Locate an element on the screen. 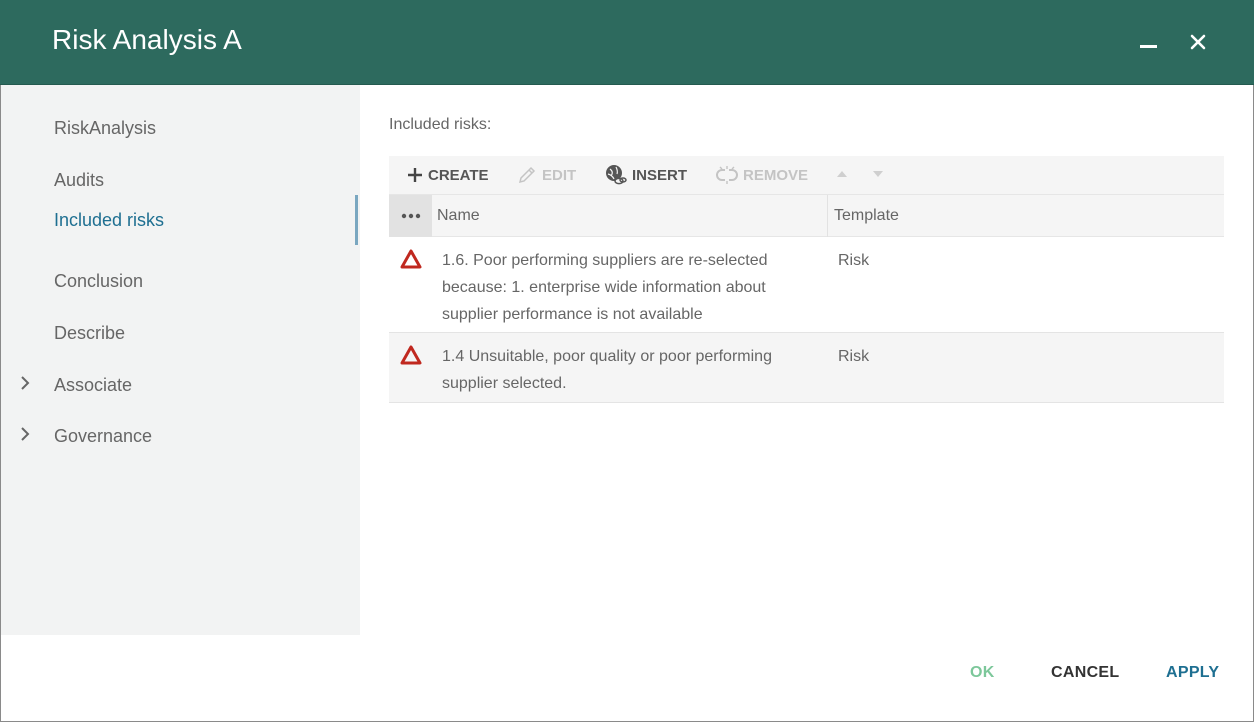 The image size is (1254, 722). close-button is located at coordinates (1198, 42).